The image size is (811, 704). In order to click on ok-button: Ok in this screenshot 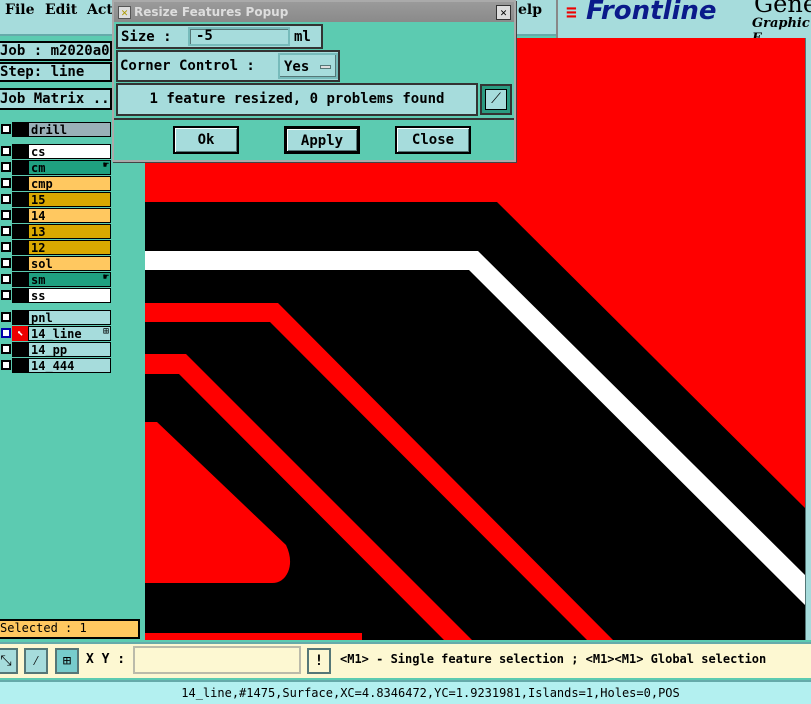, I will do `click(206, 140)`.